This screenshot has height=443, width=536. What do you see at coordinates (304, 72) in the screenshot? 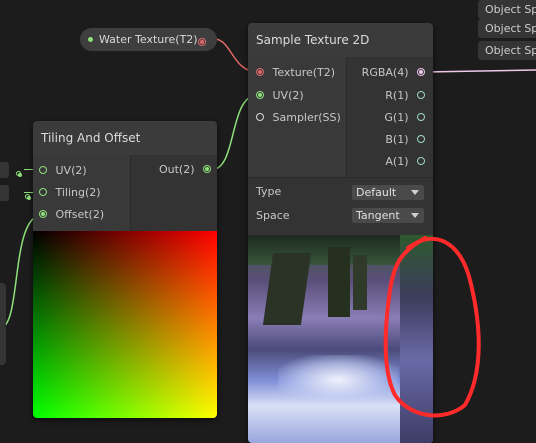
I see `input-texture-label: Texture(T2)` at bounding box center [304, 72].